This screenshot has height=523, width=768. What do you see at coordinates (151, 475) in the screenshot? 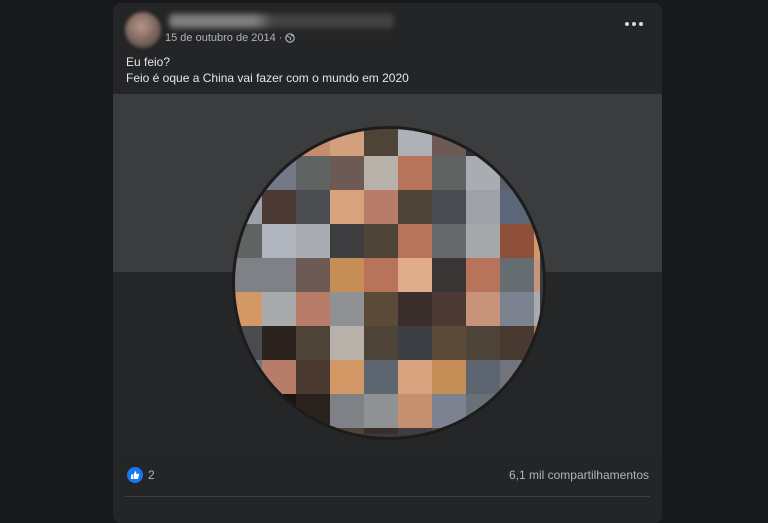
I see `reaction-count: 2` at bounding box center [151, 475].